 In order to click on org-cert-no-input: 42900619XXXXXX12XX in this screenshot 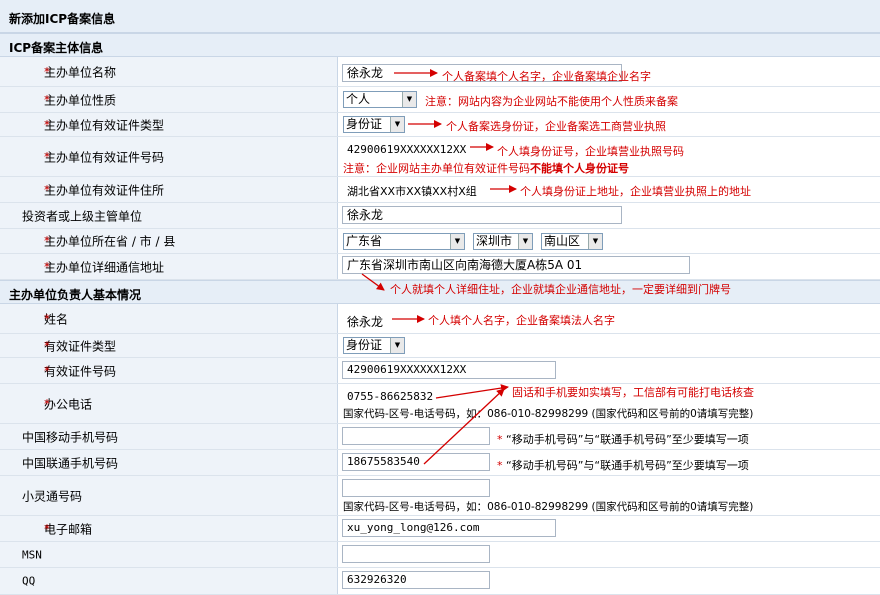, I will do `click(406, 149)`.